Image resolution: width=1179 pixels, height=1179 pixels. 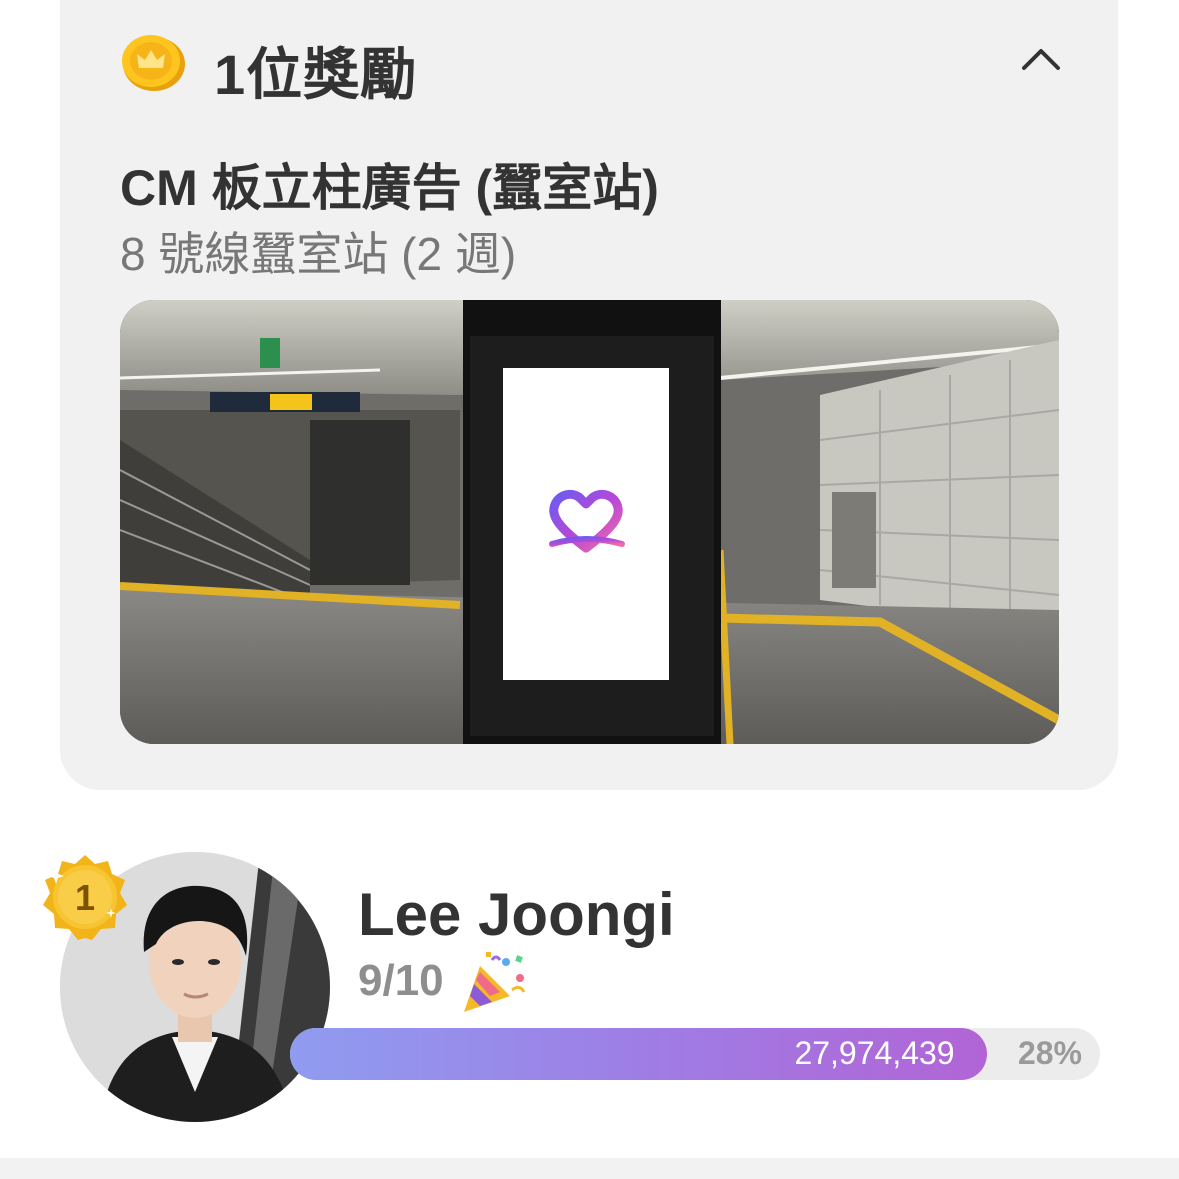 What do you see at coordinates (638, 1054) in the screenshot?
I see `vote-progress-fill: 27,974,439` at bounding box center [638, 1054].